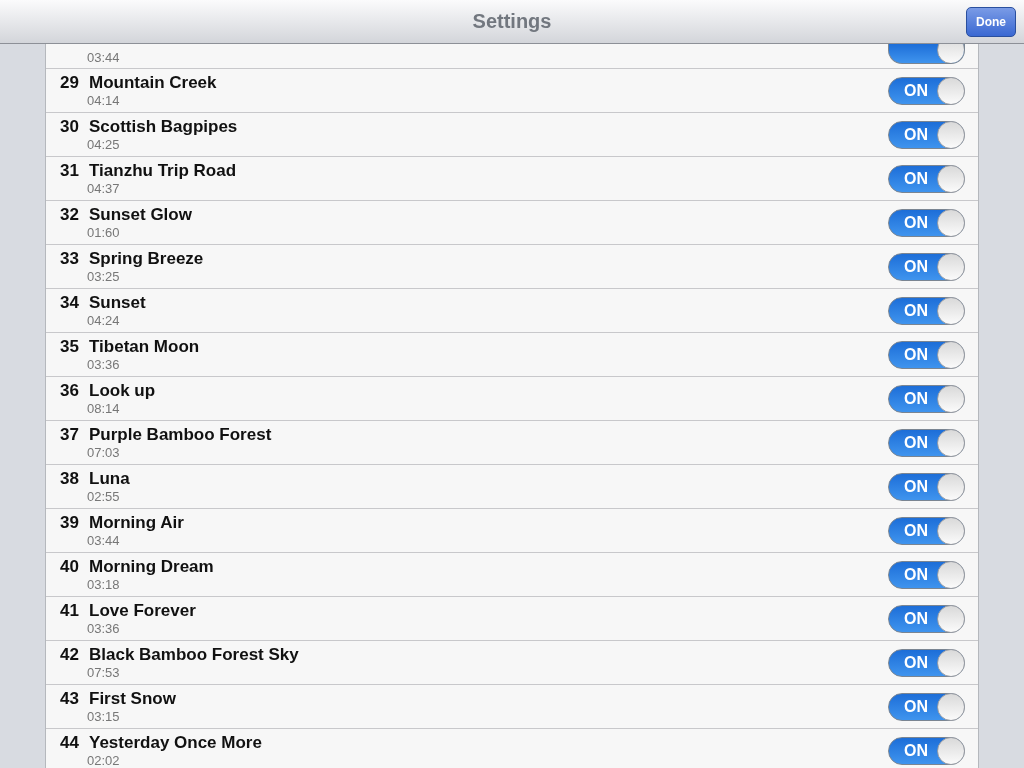  I want to click on track-duration: 03:25, so click(104, 276).